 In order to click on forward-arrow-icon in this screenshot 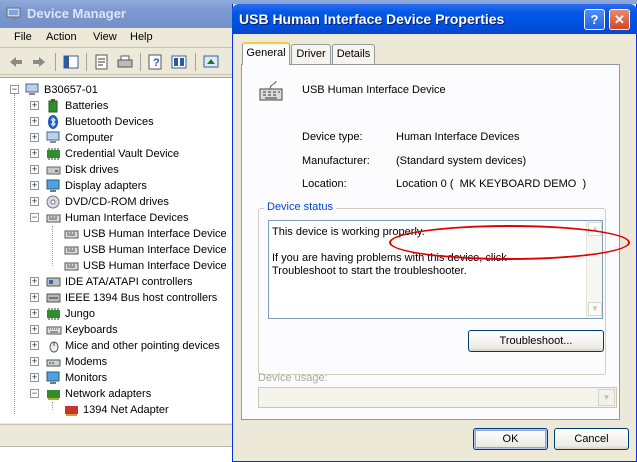, I will do `click(39, 62)`.